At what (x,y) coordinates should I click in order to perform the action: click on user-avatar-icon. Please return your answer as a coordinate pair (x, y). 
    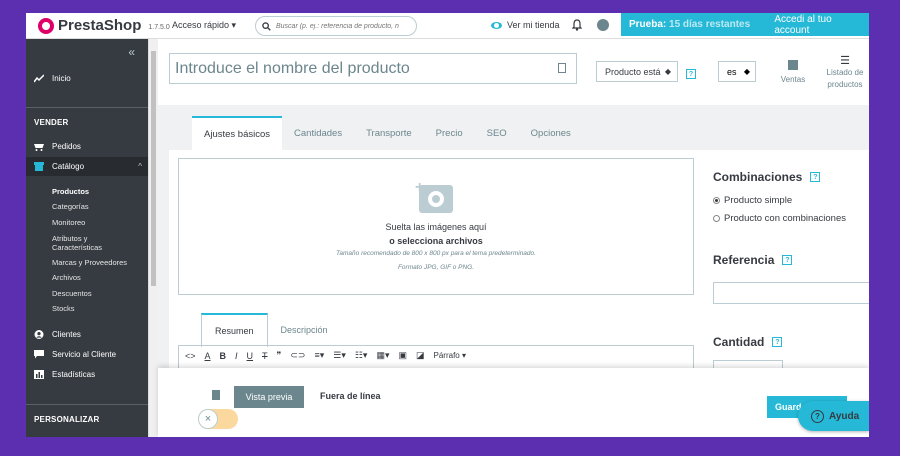
    Looking at the image, I should click on (603, 25).